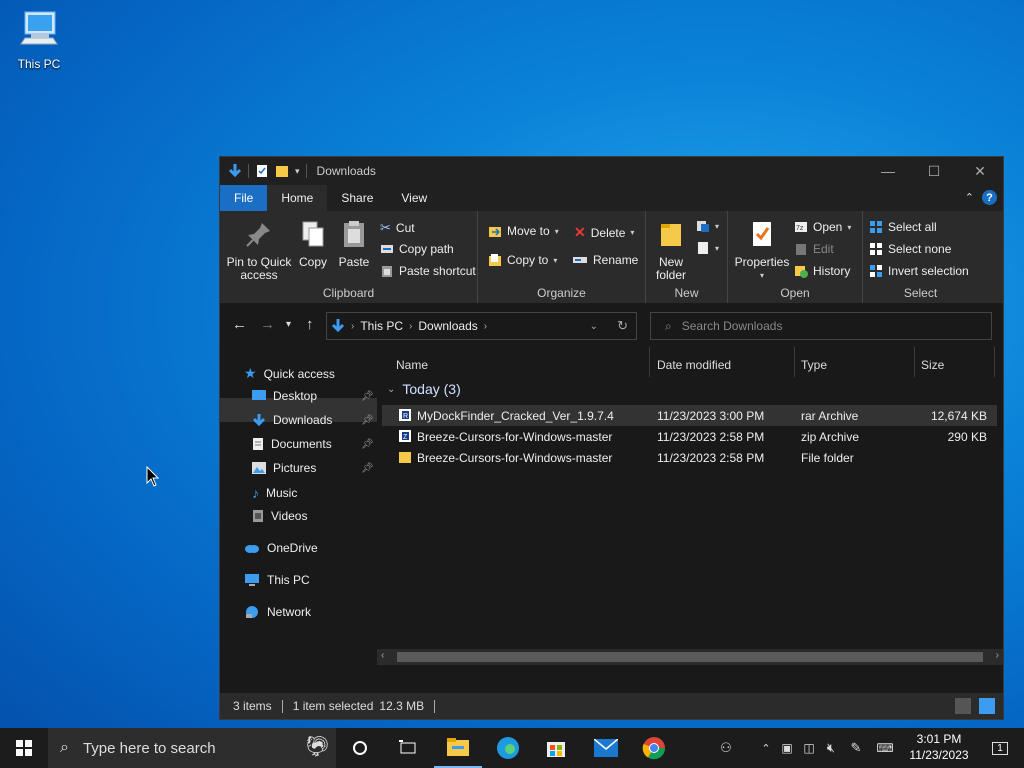 The image size is (1024, 768). I want to click on select-group-label: Select, so click(920, 293).